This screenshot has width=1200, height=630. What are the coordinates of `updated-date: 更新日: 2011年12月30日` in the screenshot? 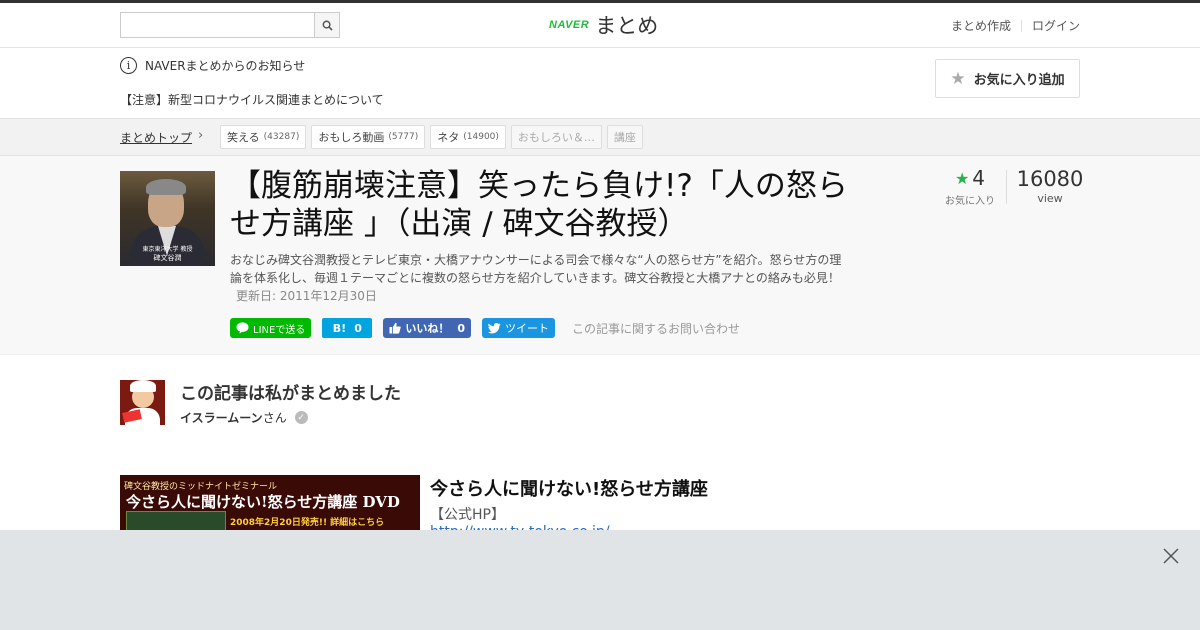 It's located at (306, 296).